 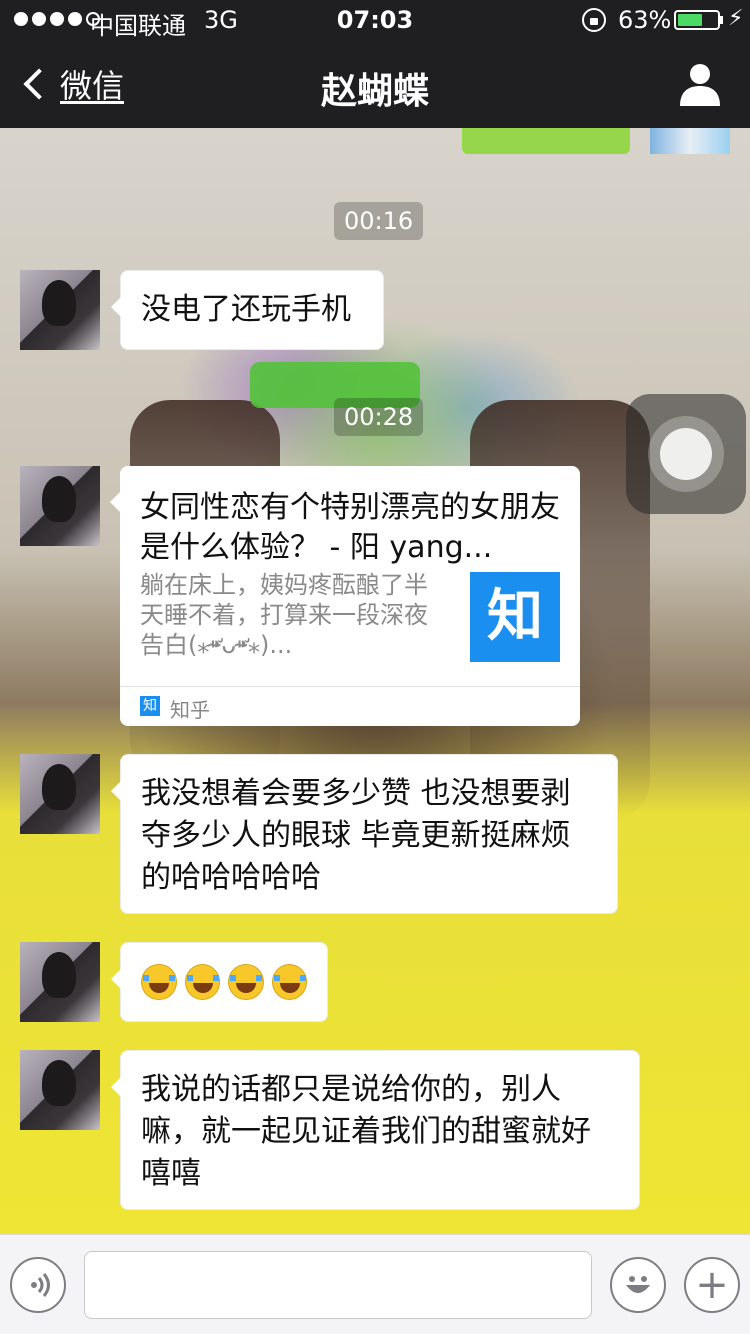 I want to click on voice-input-button, so click(x=38, y=1285).